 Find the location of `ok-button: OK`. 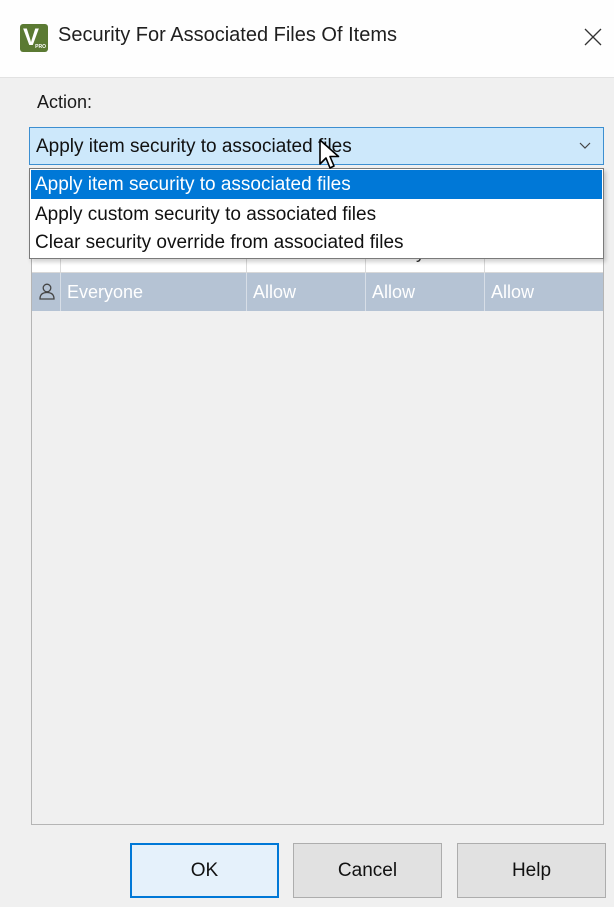

ok-button: OK is located at coordinates (204, 870).